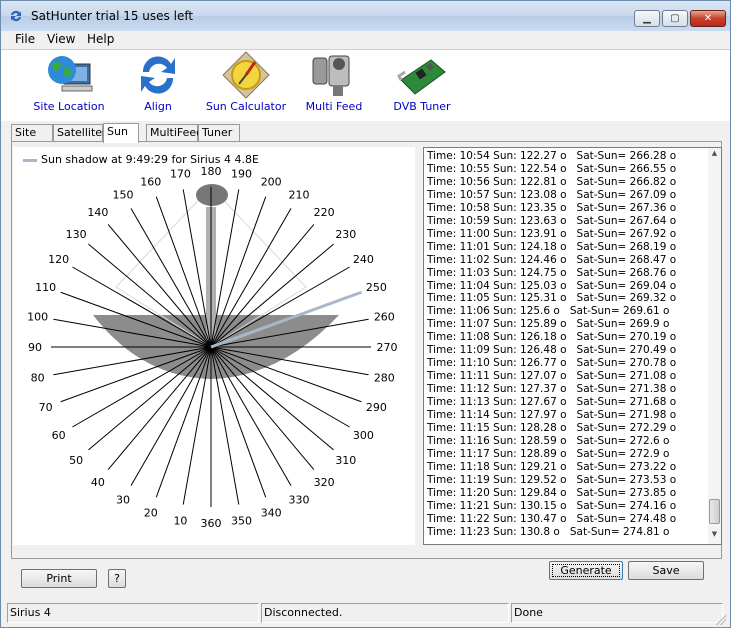 The height and width of the screenshot is (628, 731). What do you see at coordinates (345, 460) in the screenshot?
I see `angle-label: 310` at bounding box center [345, 460].